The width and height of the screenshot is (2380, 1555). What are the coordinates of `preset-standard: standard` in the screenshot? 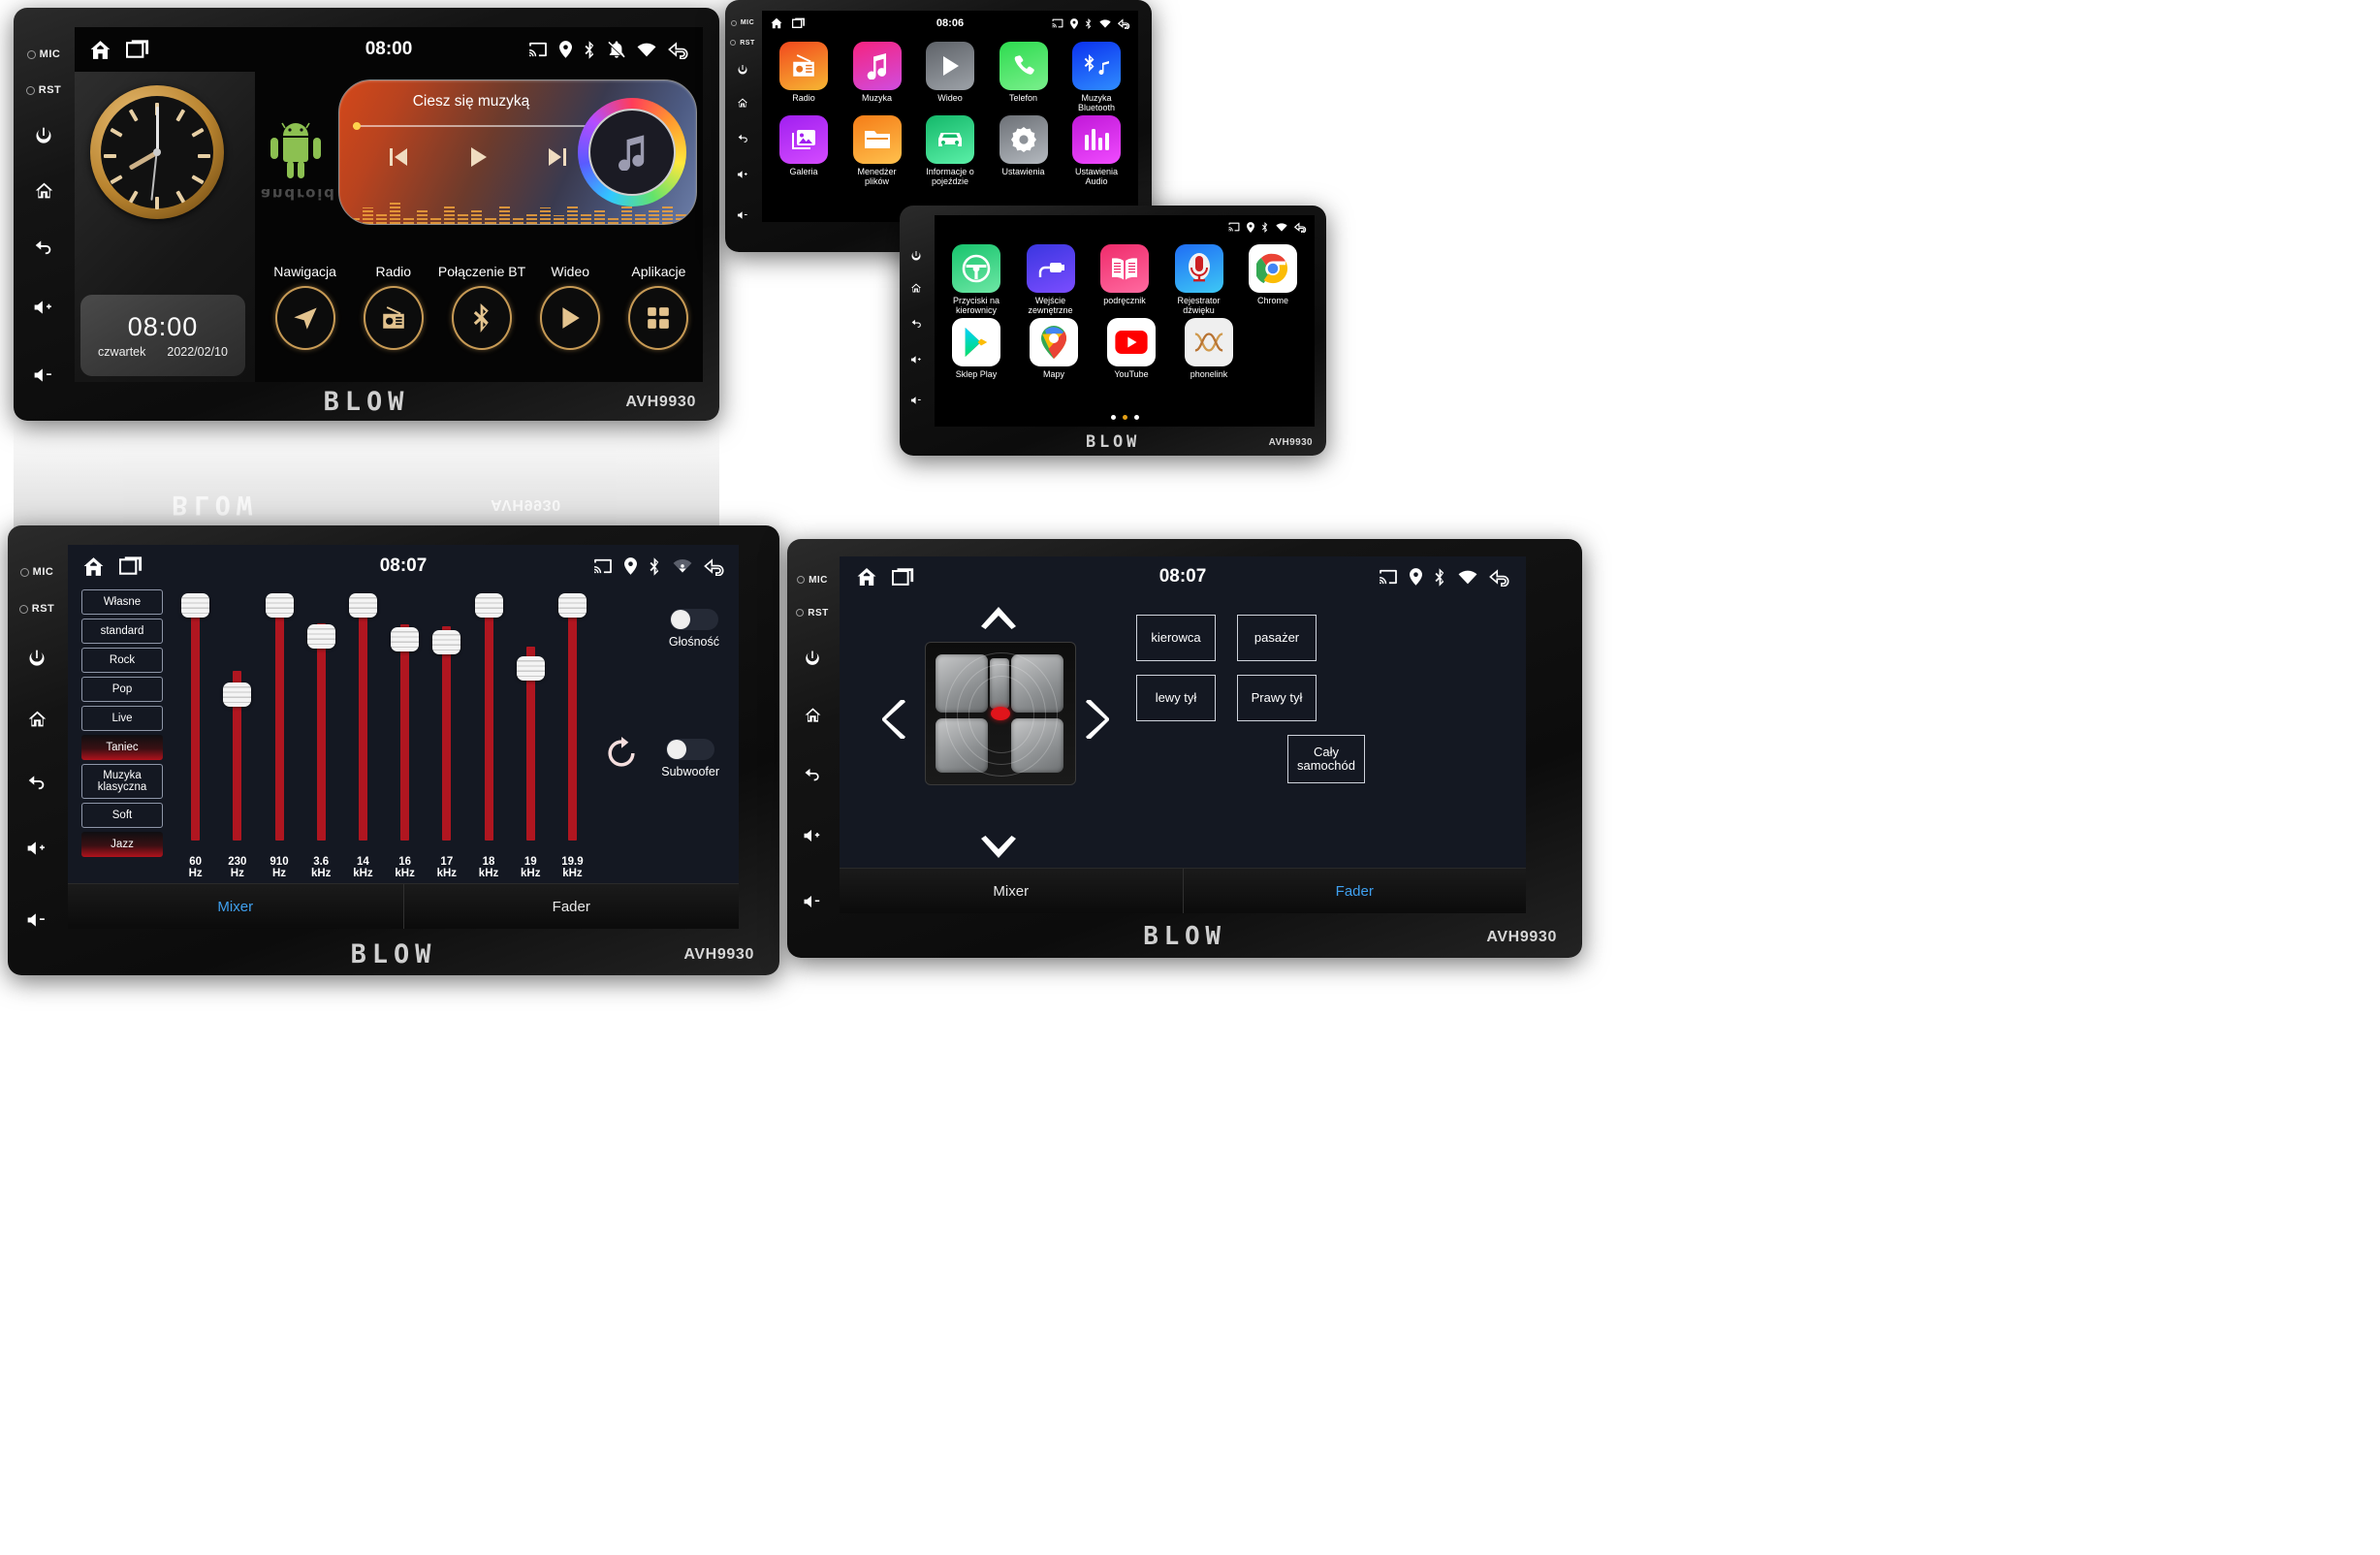 It's located at (122, 631).